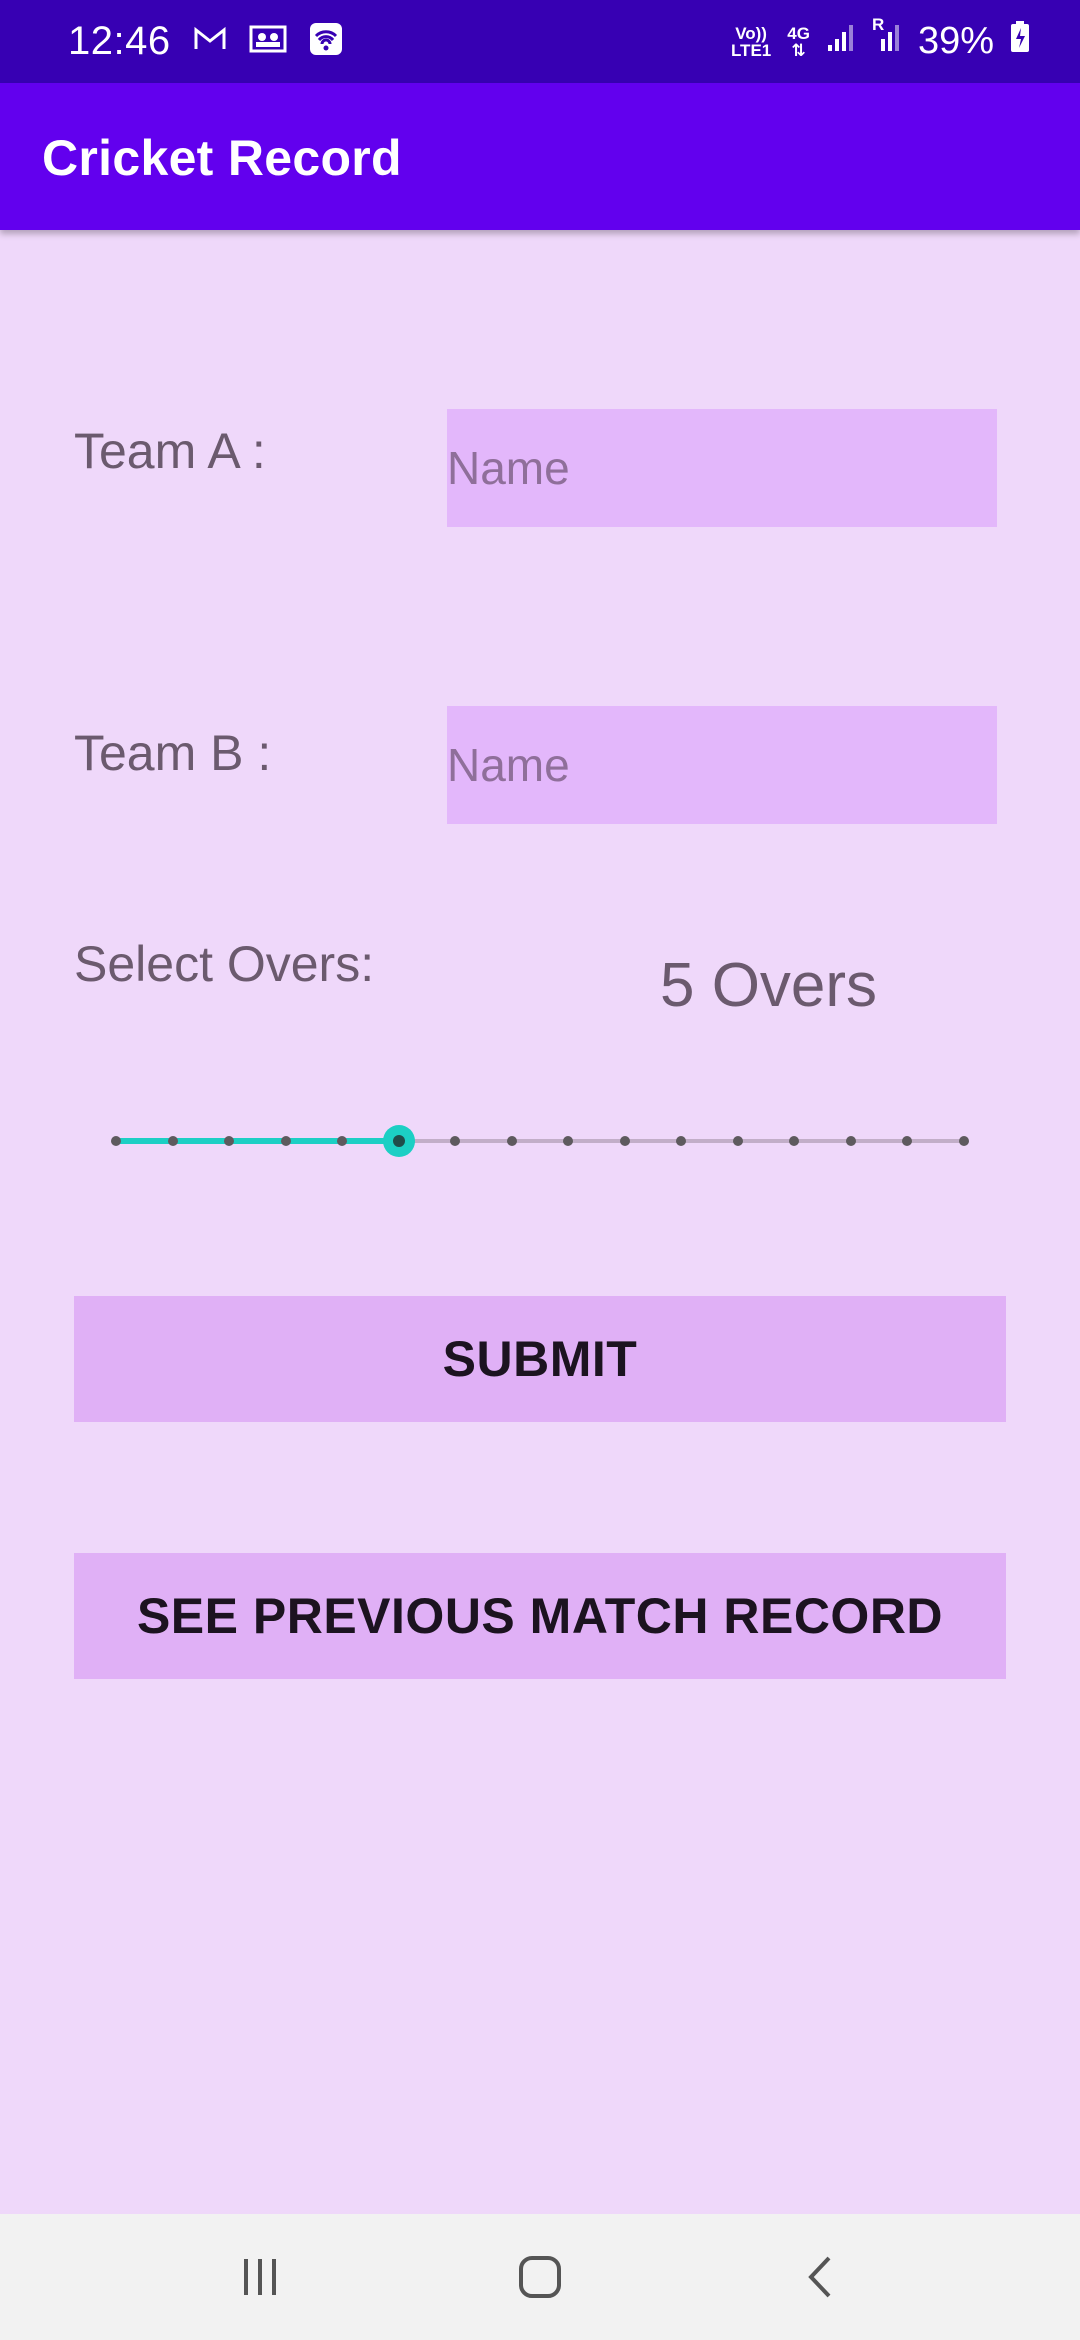  I want to click on see-previous-match-record-button: SEE PREVIOUS MATCH RECORD, so click(540, 1616).